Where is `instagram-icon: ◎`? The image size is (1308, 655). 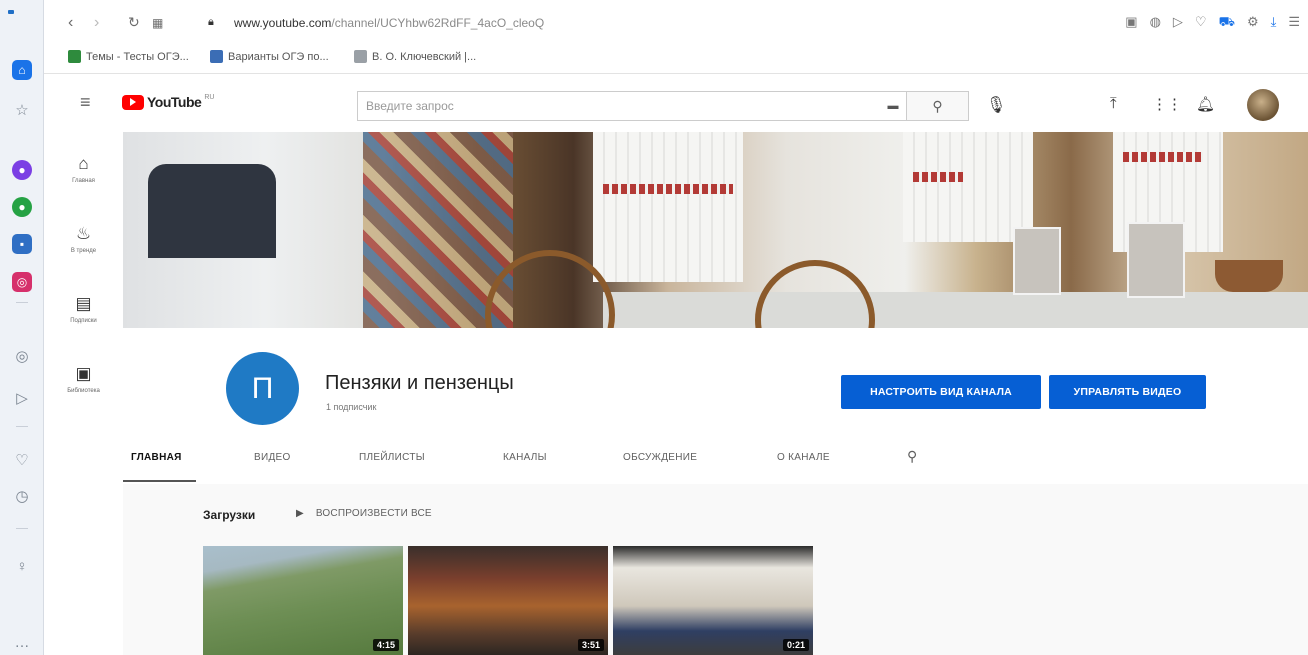 instagram-icon: ◎ is located at coordinates (22, 282).